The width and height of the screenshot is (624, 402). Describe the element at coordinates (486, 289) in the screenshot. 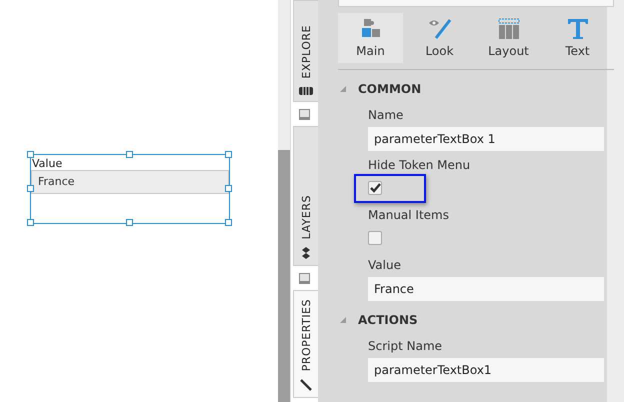

I see `input-field: France` at that location.